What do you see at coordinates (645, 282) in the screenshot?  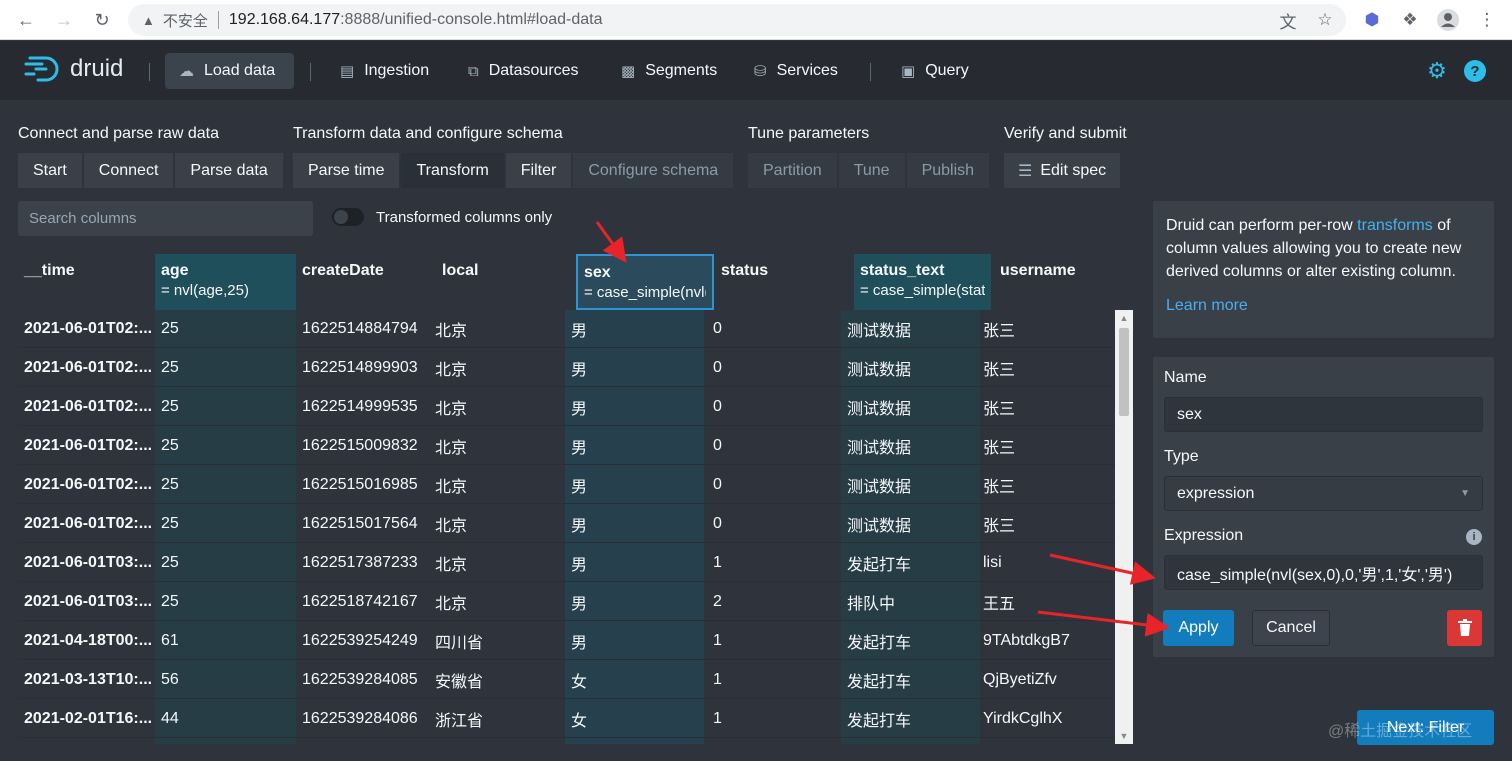 I see `column-header-sex: sex = case_simple(nvl(` at bounding box center [645, 282].